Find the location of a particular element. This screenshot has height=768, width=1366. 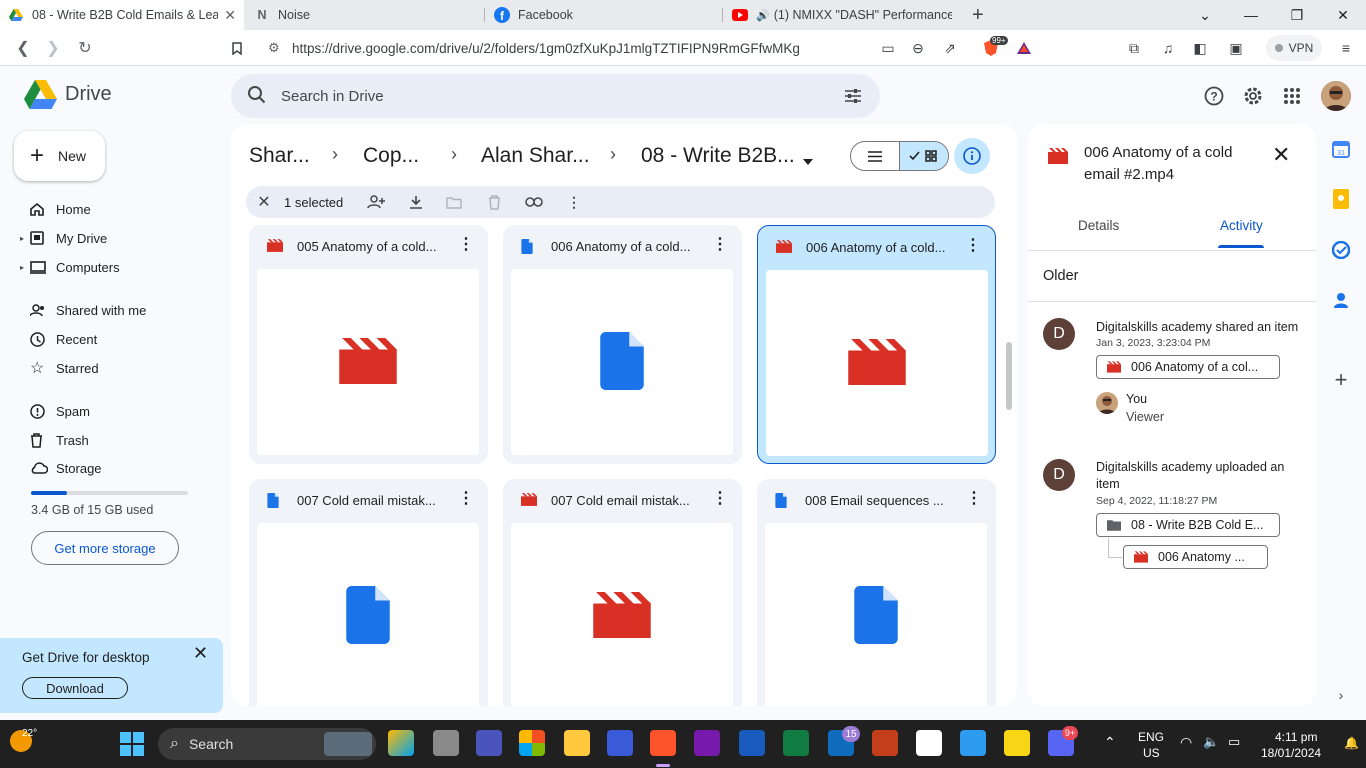

site-settings-icon: ⚙ is located at coordinates (274, 48).